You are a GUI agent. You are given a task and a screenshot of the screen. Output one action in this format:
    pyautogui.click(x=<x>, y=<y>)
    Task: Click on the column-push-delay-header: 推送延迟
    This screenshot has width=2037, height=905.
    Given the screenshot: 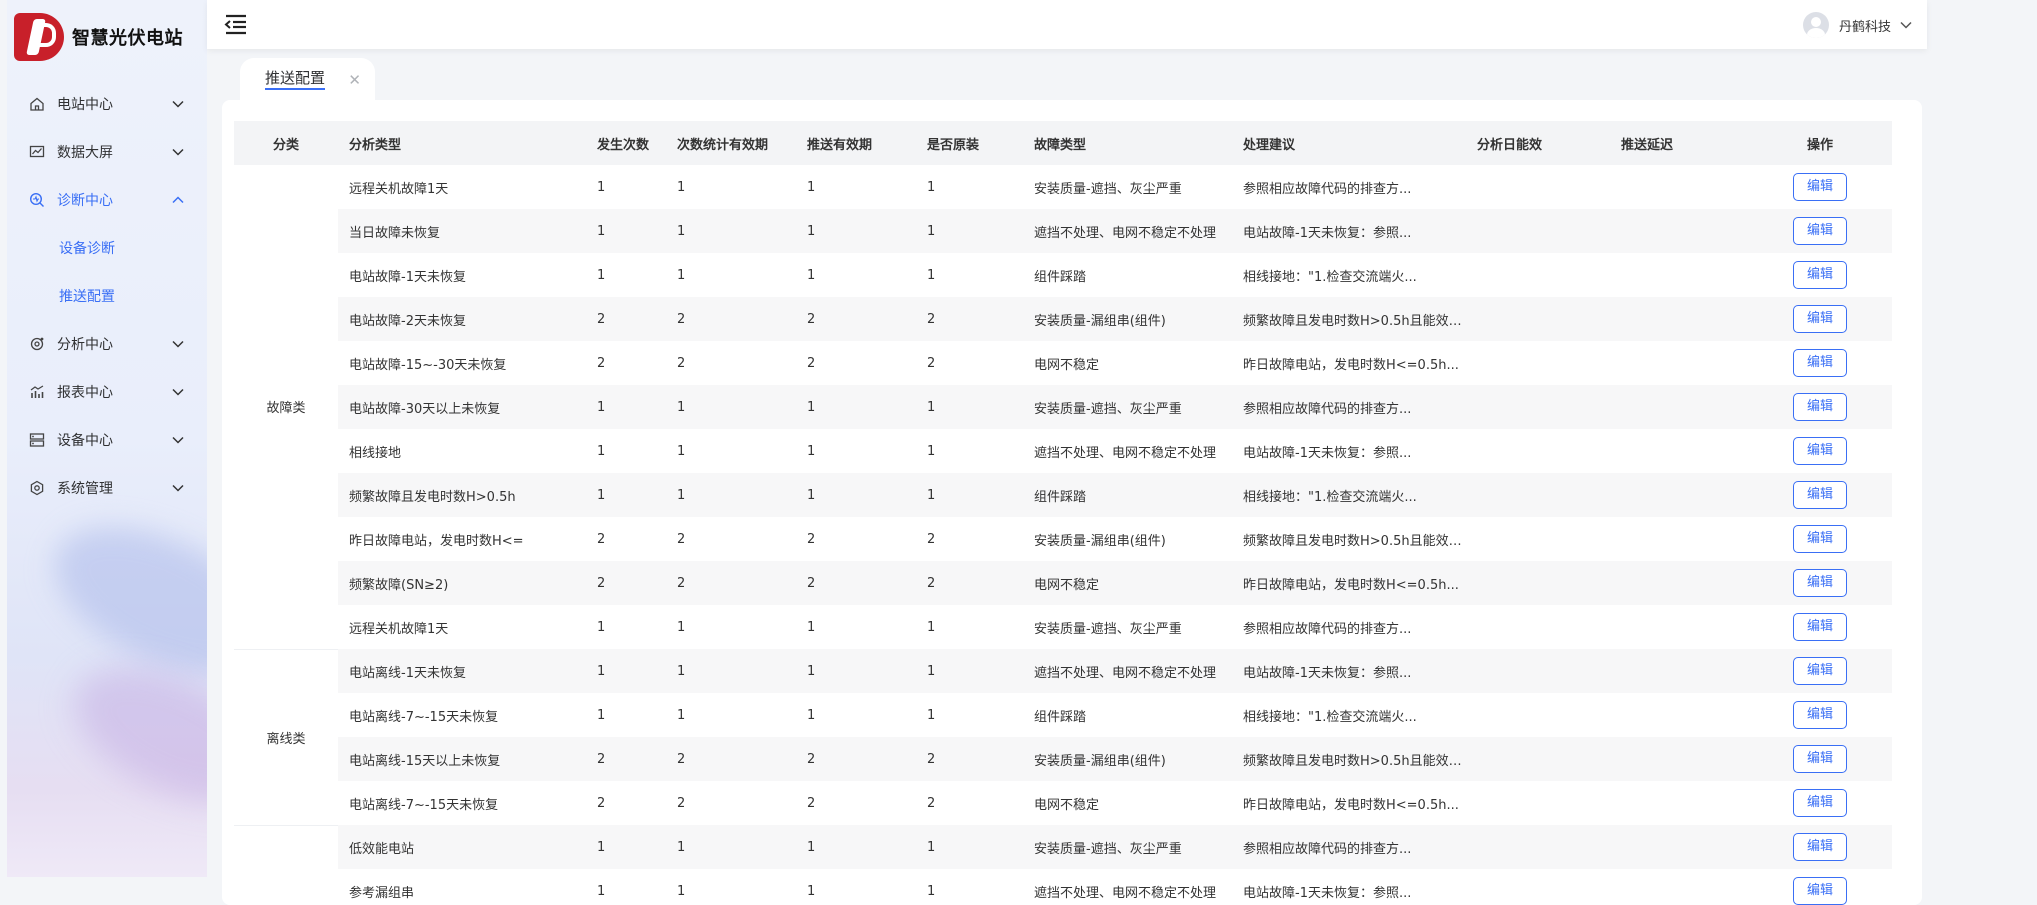 What is the action you would take?
    pyautogui.click(x=1679, y=143)
    